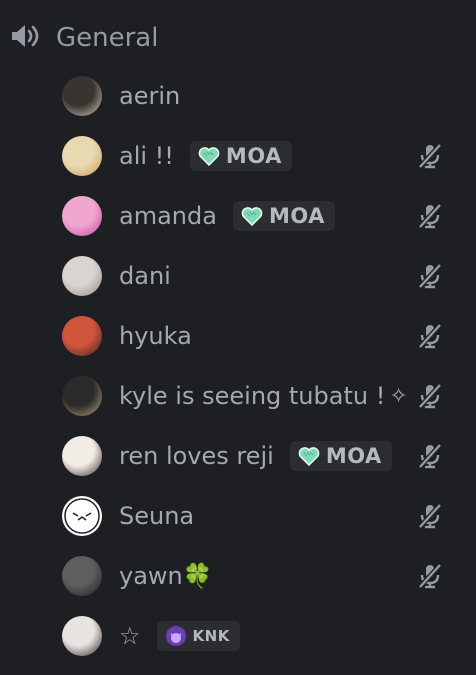 This screenshot has height=675, width=476. Describe the element at coordinates (145, 276) in the screenshot. I see `username: dani` at that location.